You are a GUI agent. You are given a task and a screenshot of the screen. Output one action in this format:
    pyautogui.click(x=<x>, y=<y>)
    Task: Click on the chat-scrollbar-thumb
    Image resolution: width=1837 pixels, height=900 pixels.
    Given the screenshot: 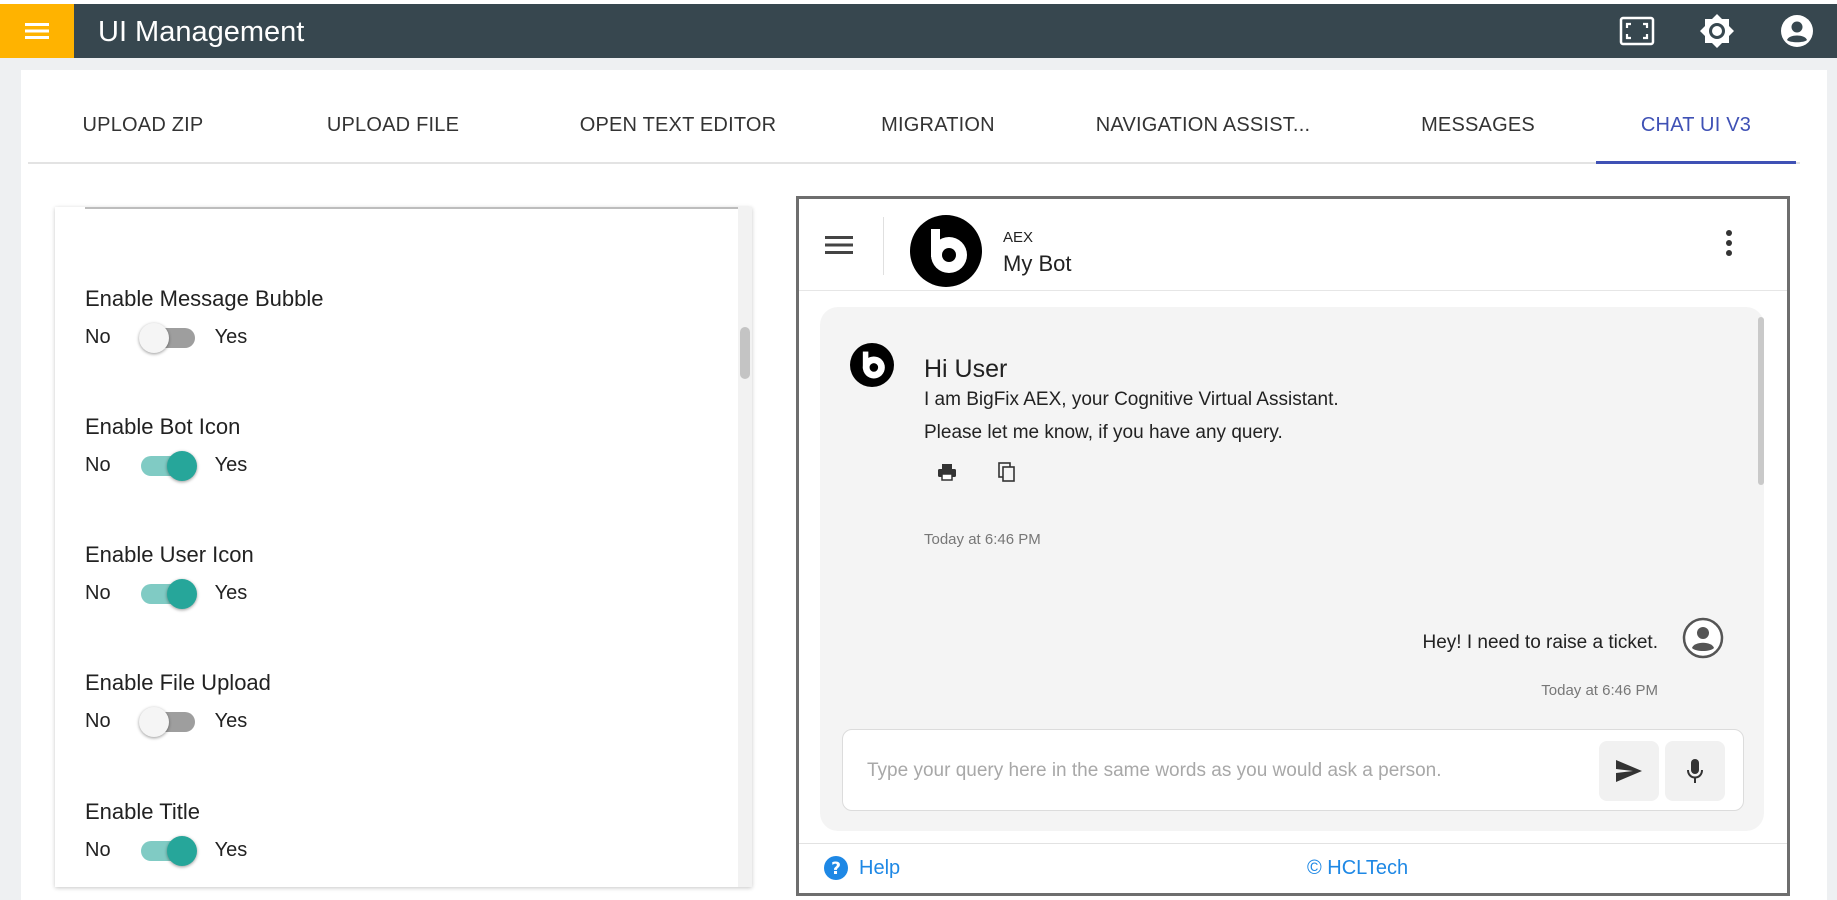 What is the action you would take?
    pyautogui.click(x=1761, y=401)
    